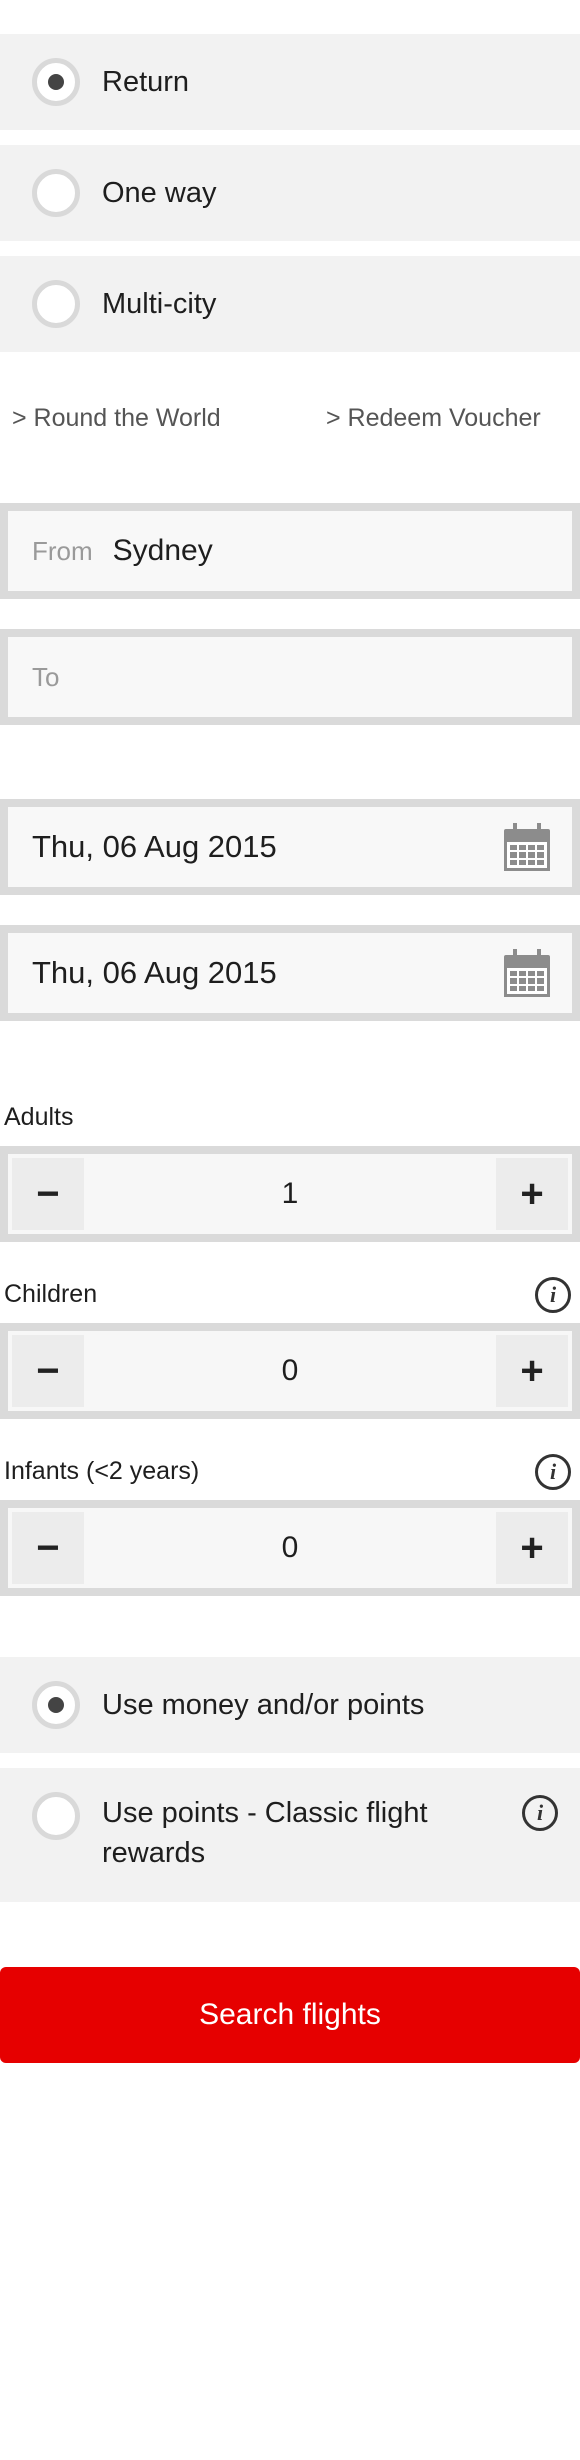  What do you see at coordinates (263, 1704) in the screenshot?
I see `payment-money-points-label: Use money and/or points` at bounding box center [263, 1704].